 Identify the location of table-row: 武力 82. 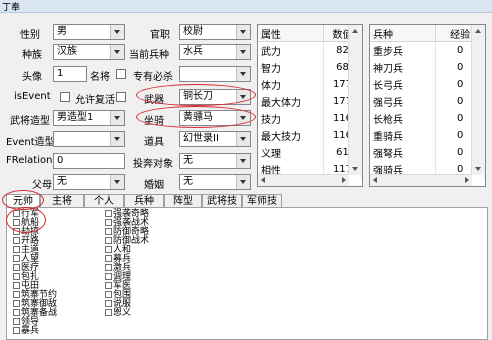
(310, 50).